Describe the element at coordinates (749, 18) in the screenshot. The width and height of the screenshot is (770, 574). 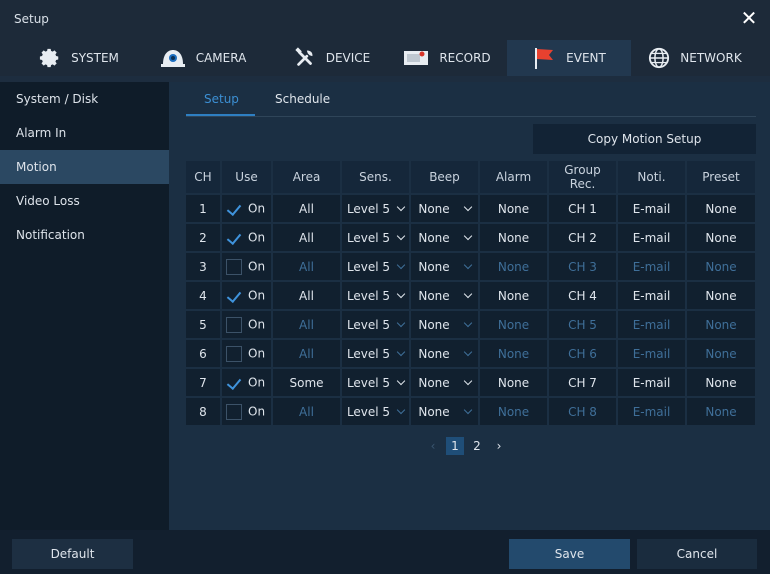
I see `close-icon: ✕` at that location.